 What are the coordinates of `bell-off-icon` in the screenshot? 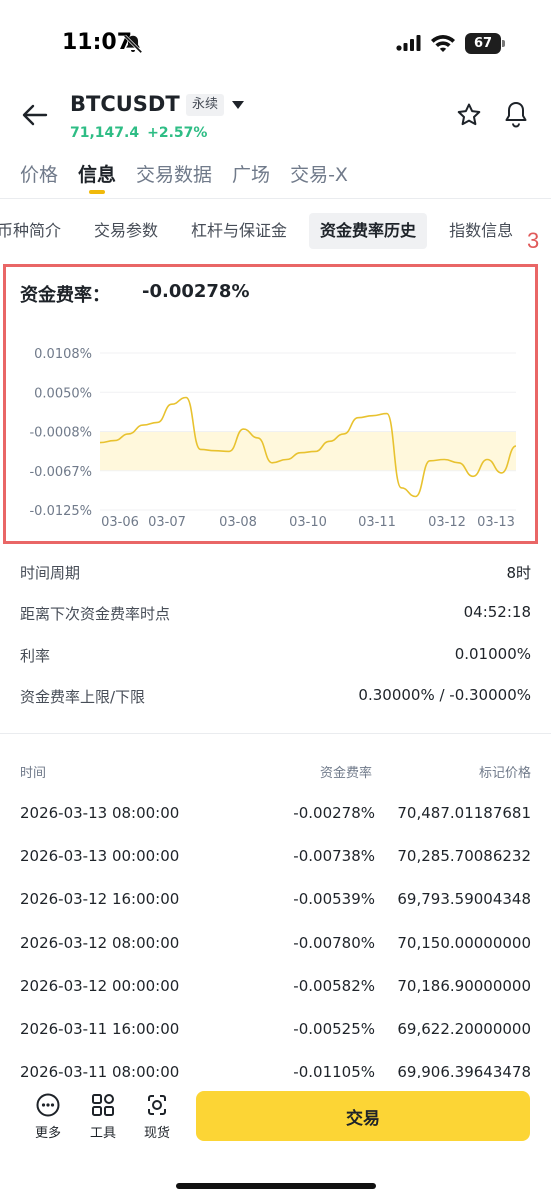 It's located at (133, 44).